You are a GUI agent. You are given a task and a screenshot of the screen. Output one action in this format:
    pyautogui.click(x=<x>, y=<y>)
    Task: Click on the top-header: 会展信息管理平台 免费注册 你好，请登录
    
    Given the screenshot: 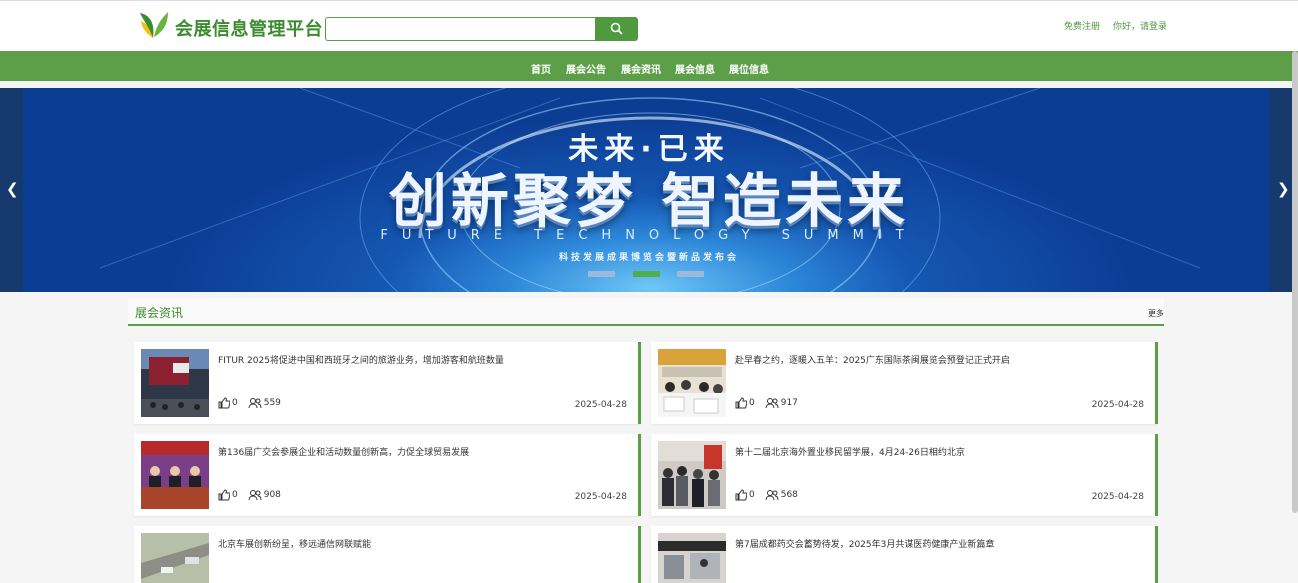 What is the action you would take?
    pyautogui.click(x=649, y=25)
    